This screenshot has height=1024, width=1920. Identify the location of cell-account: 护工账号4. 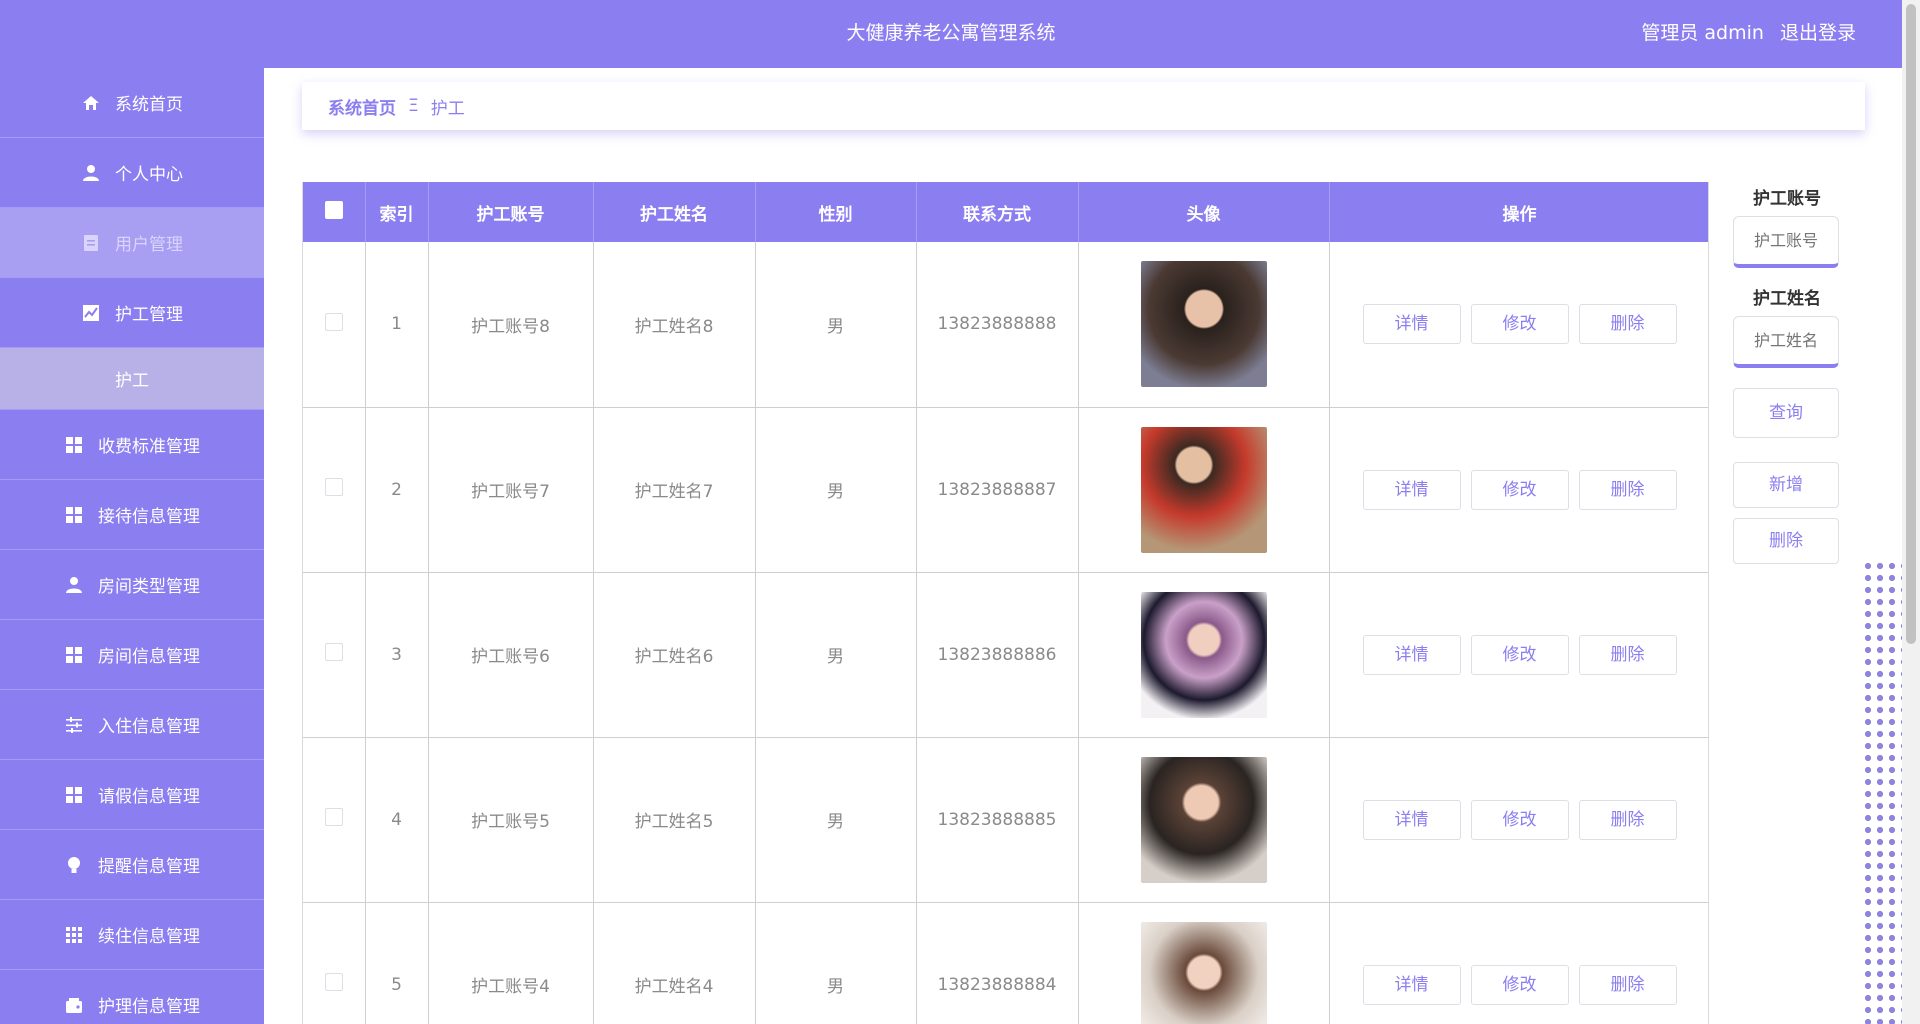
(511, 963).